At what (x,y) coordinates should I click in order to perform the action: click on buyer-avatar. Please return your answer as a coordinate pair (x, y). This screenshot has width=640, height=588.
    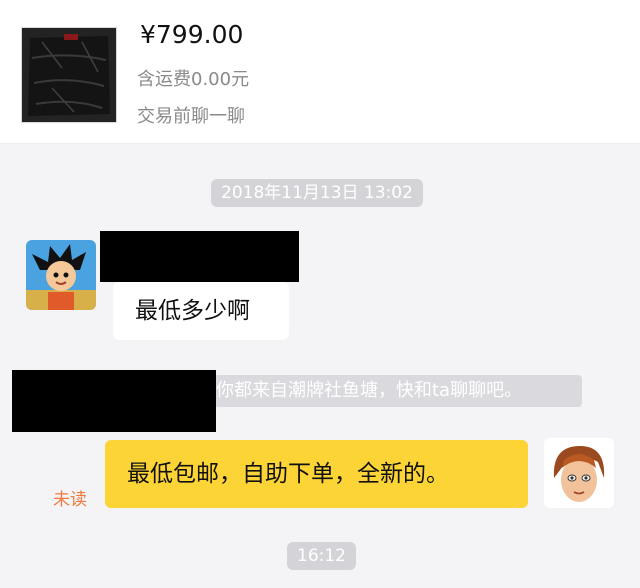
    Looking at the image, I should click on (61, 275).